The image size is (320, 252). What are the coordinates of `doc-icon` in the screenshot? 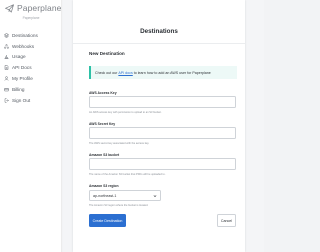 It's located at (6, 68).